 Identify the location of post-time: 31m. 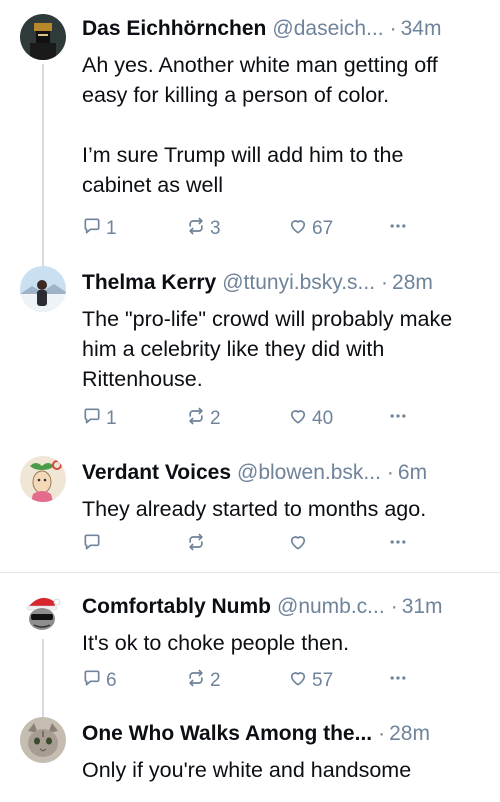
(422, 607).